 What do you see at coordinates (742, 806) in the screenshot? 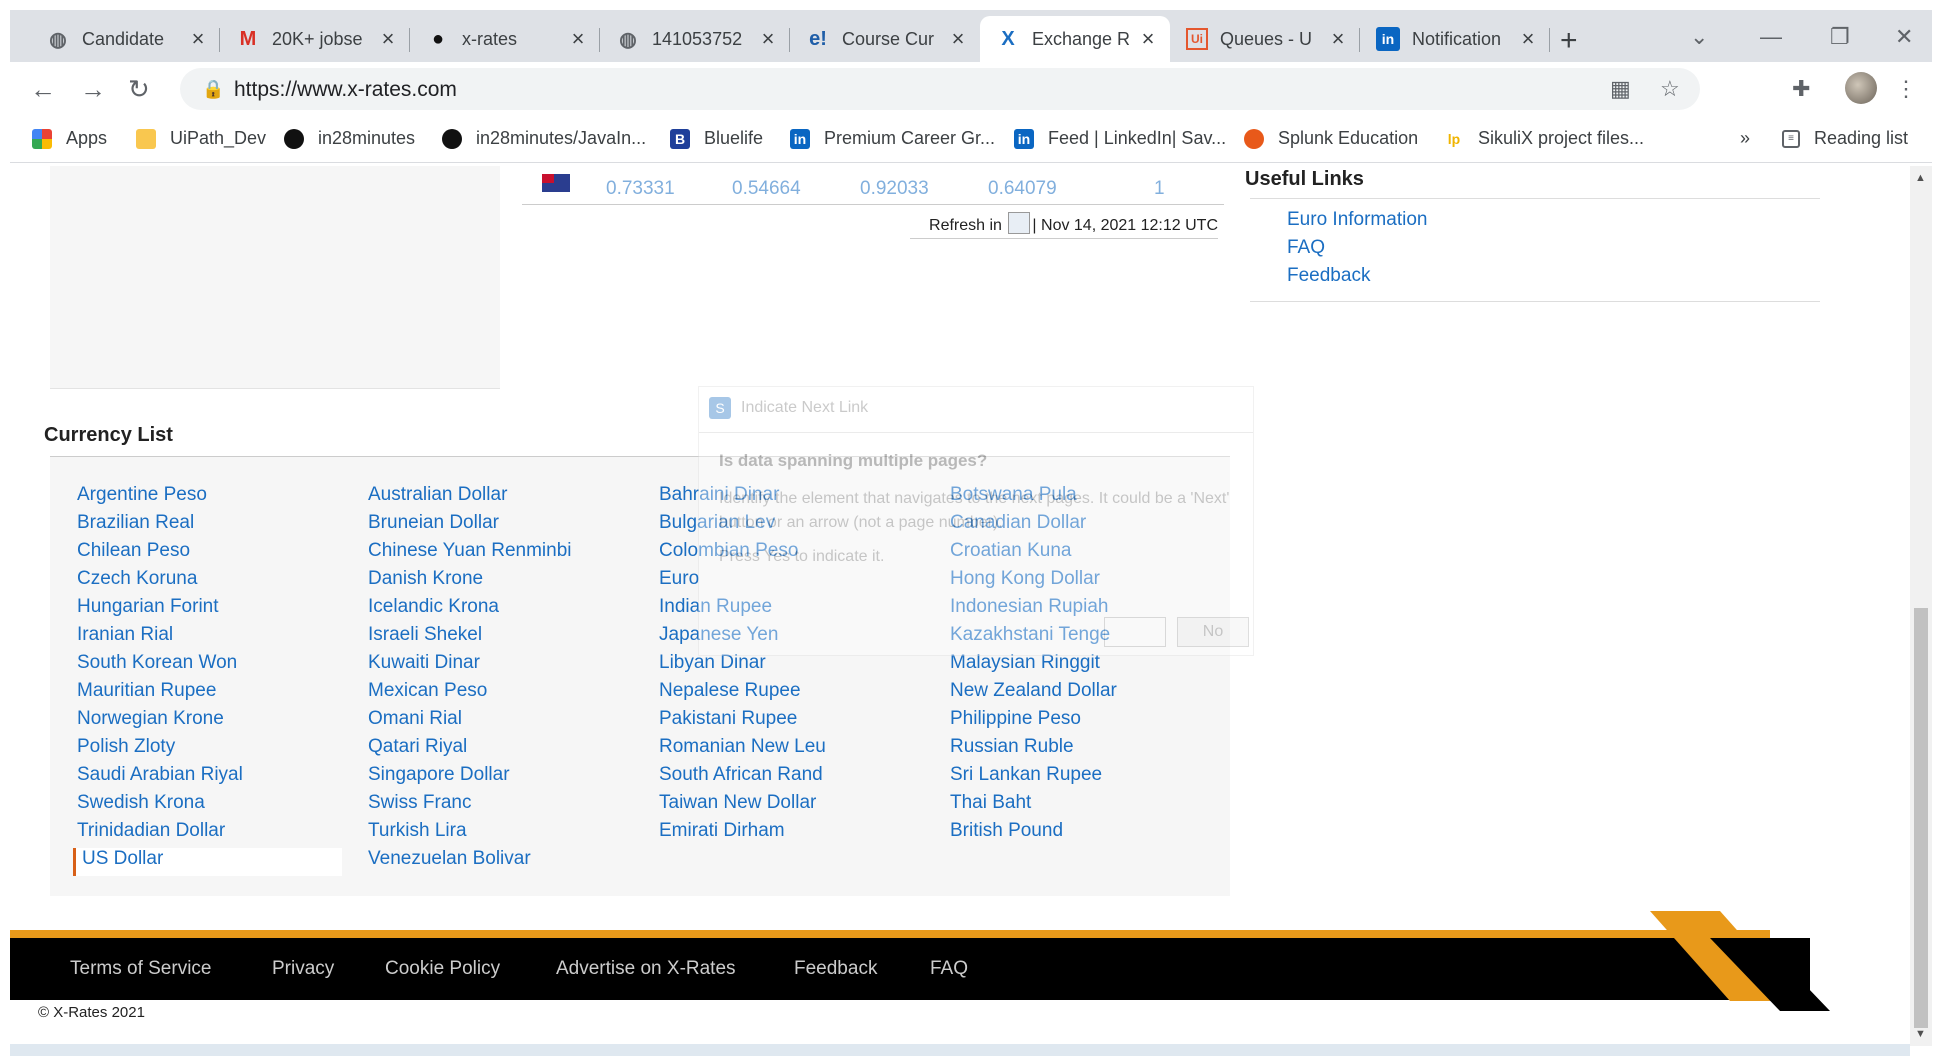
I see `currency-link: Taiwan New Dollar` at bounding box center [742, 806].